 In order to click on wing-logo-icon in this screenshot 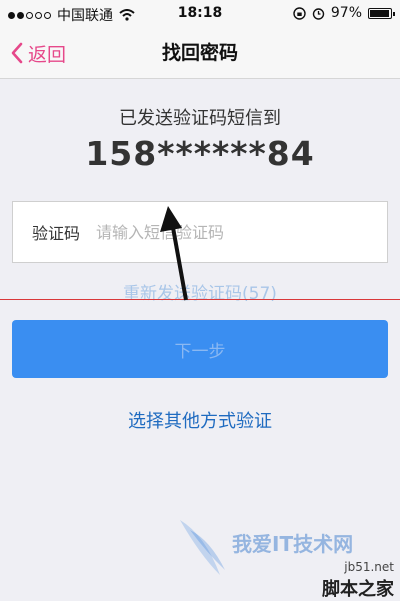, I will do `click(202, 547)`.